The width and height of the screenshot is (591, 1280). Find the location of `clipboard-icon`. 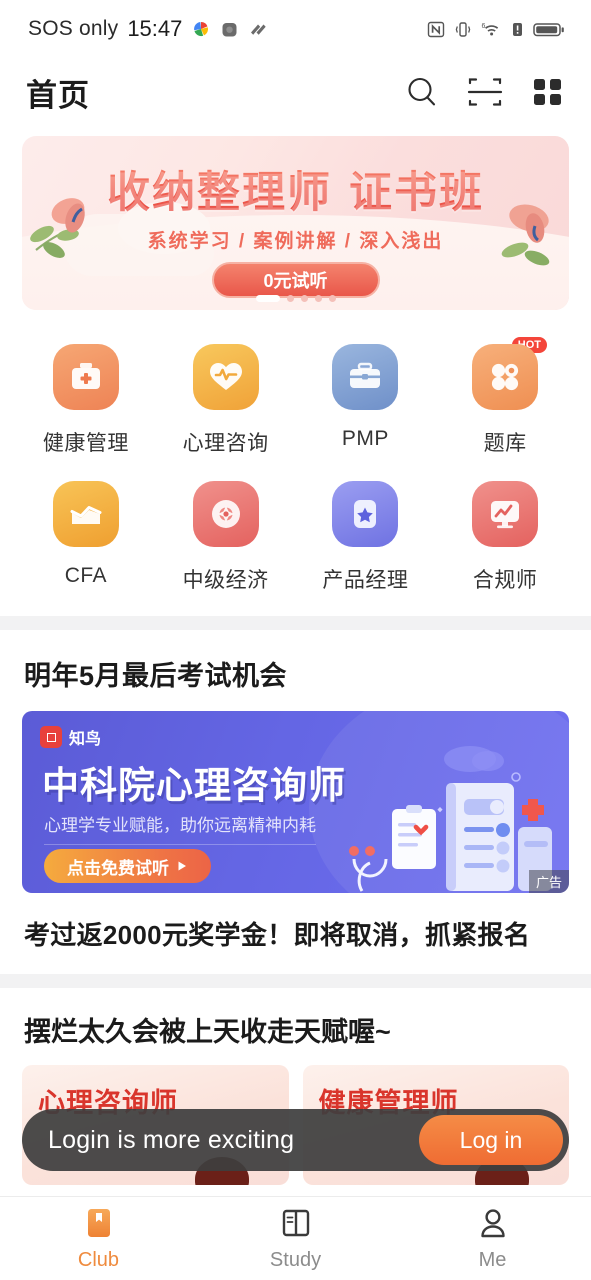

clipboard-icon is located at coordinates (259, 29).